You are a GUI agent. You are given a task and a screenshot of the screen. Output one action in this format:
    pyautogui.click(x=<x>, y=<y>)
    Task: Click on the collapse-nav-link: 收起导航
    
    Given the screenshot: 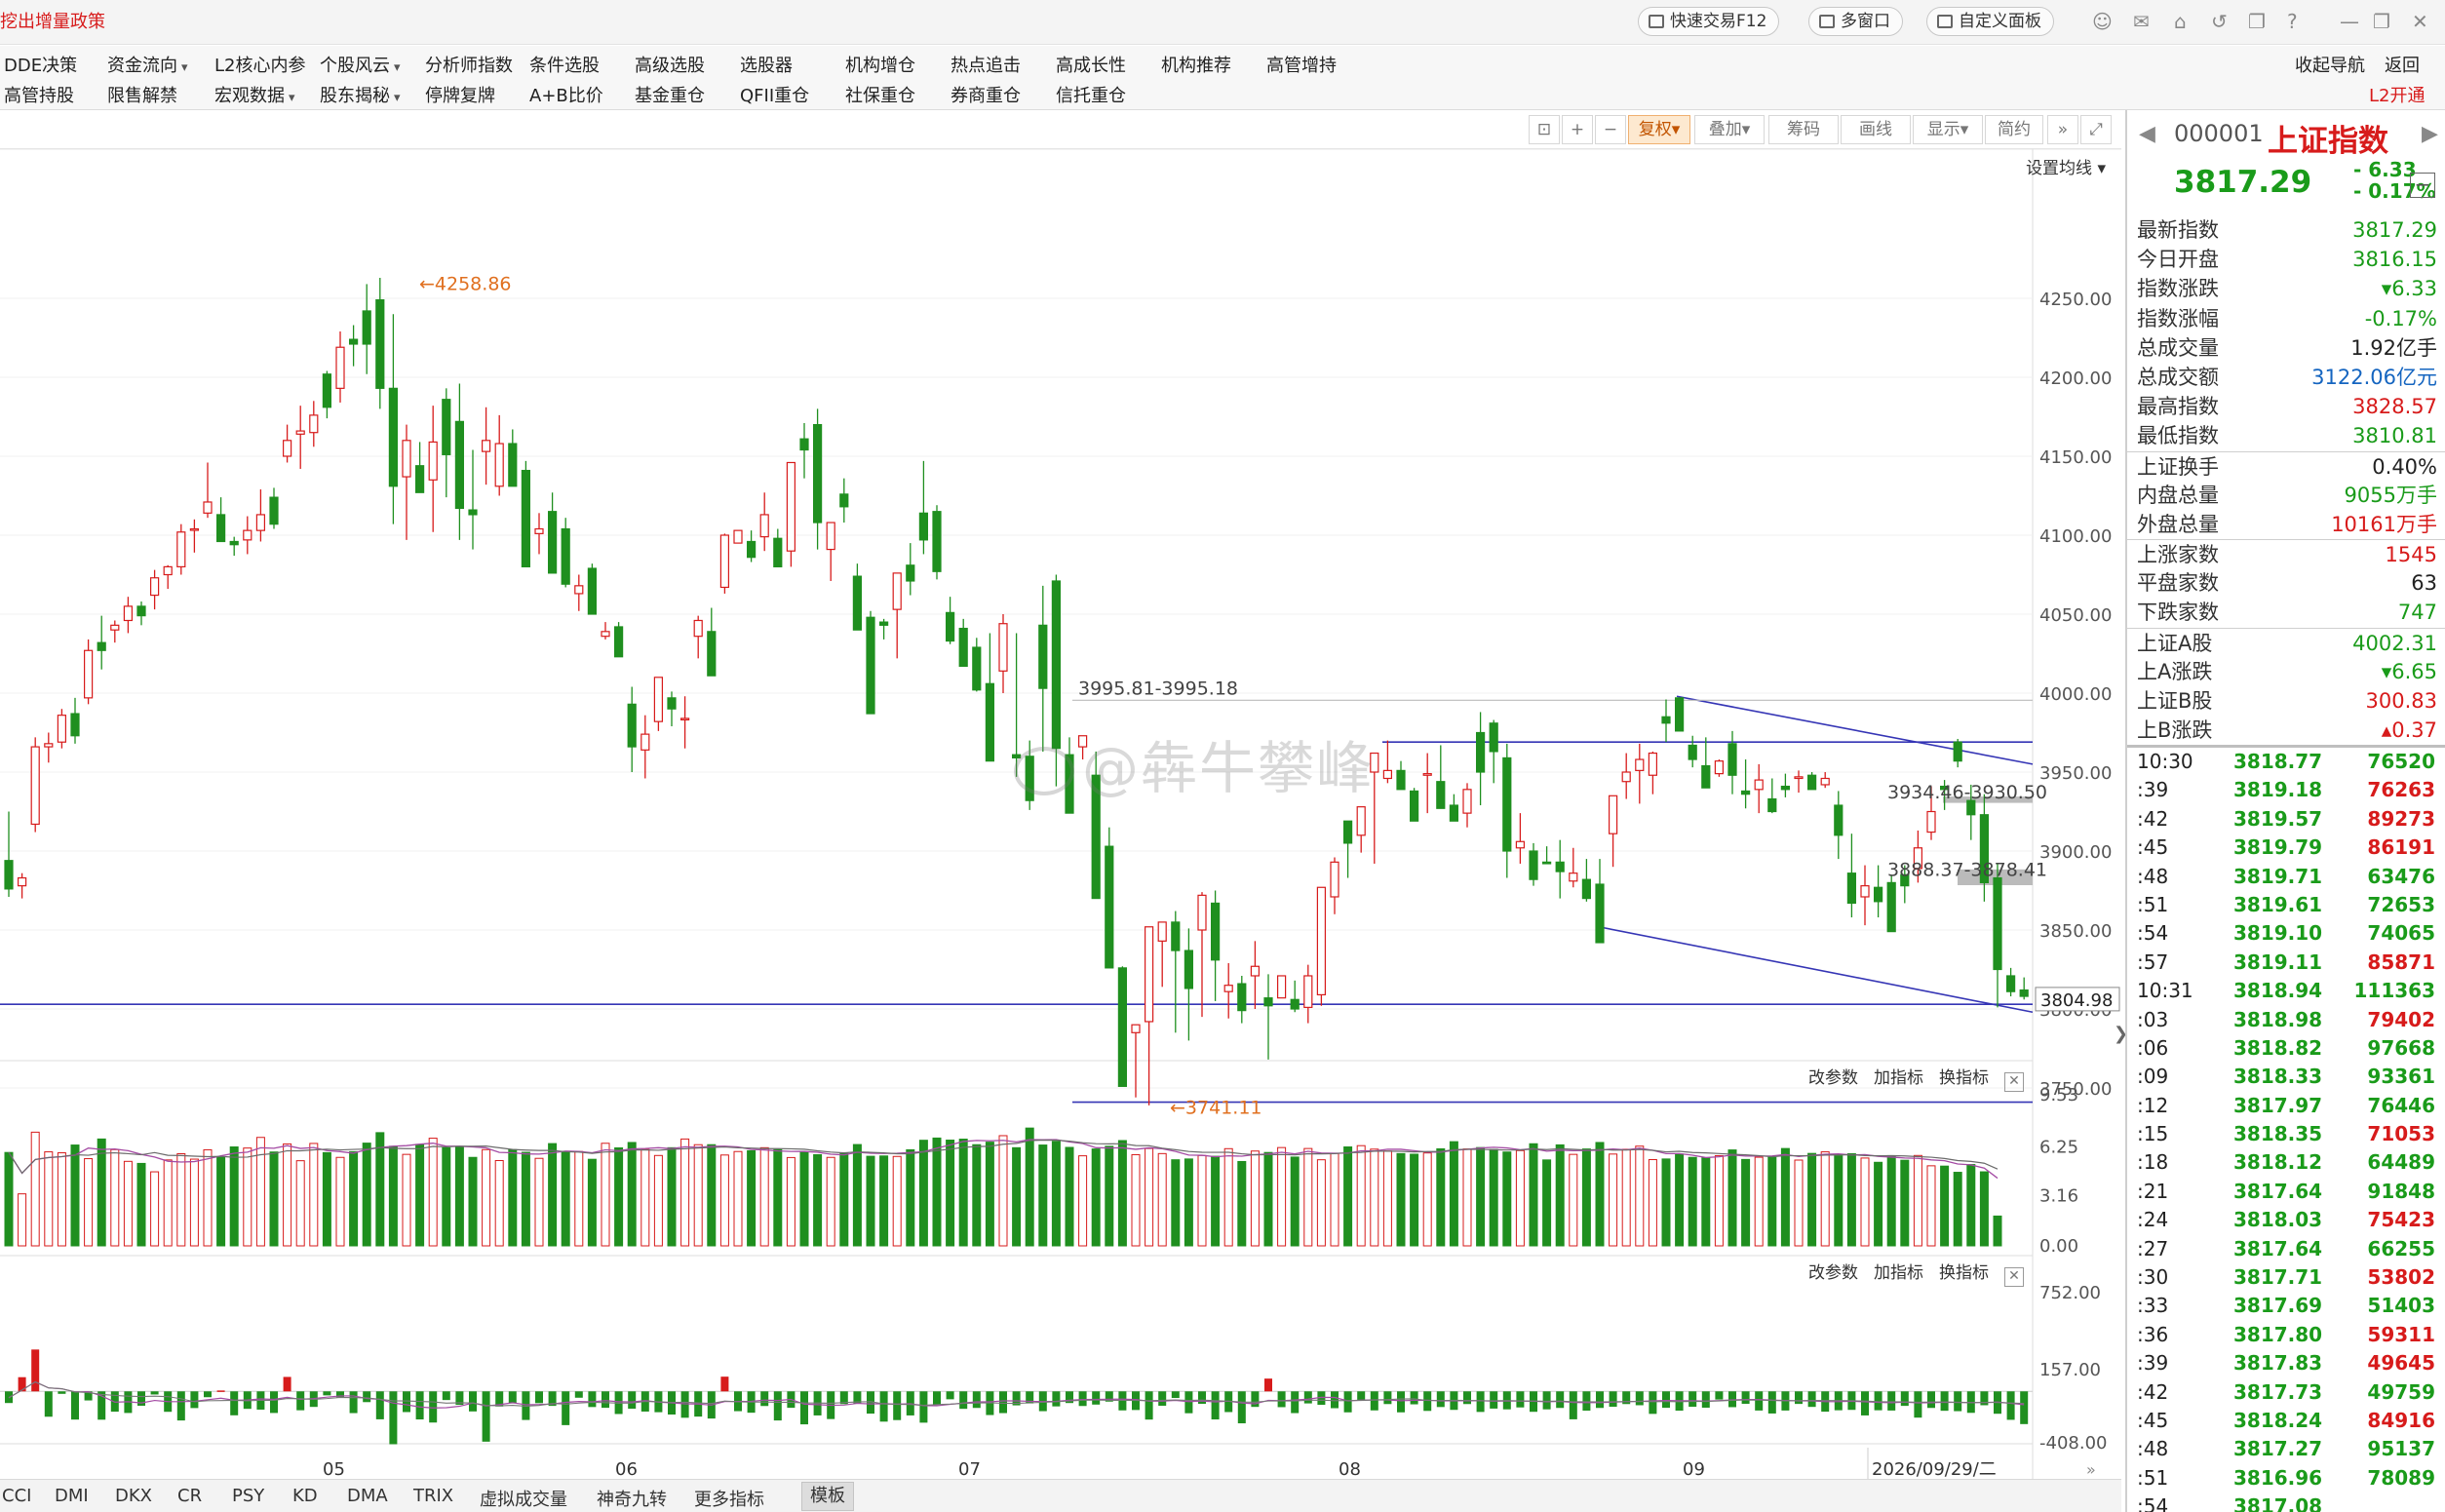 What is the action you would take?
    pyautogui.click(x=2330, y=64)
    